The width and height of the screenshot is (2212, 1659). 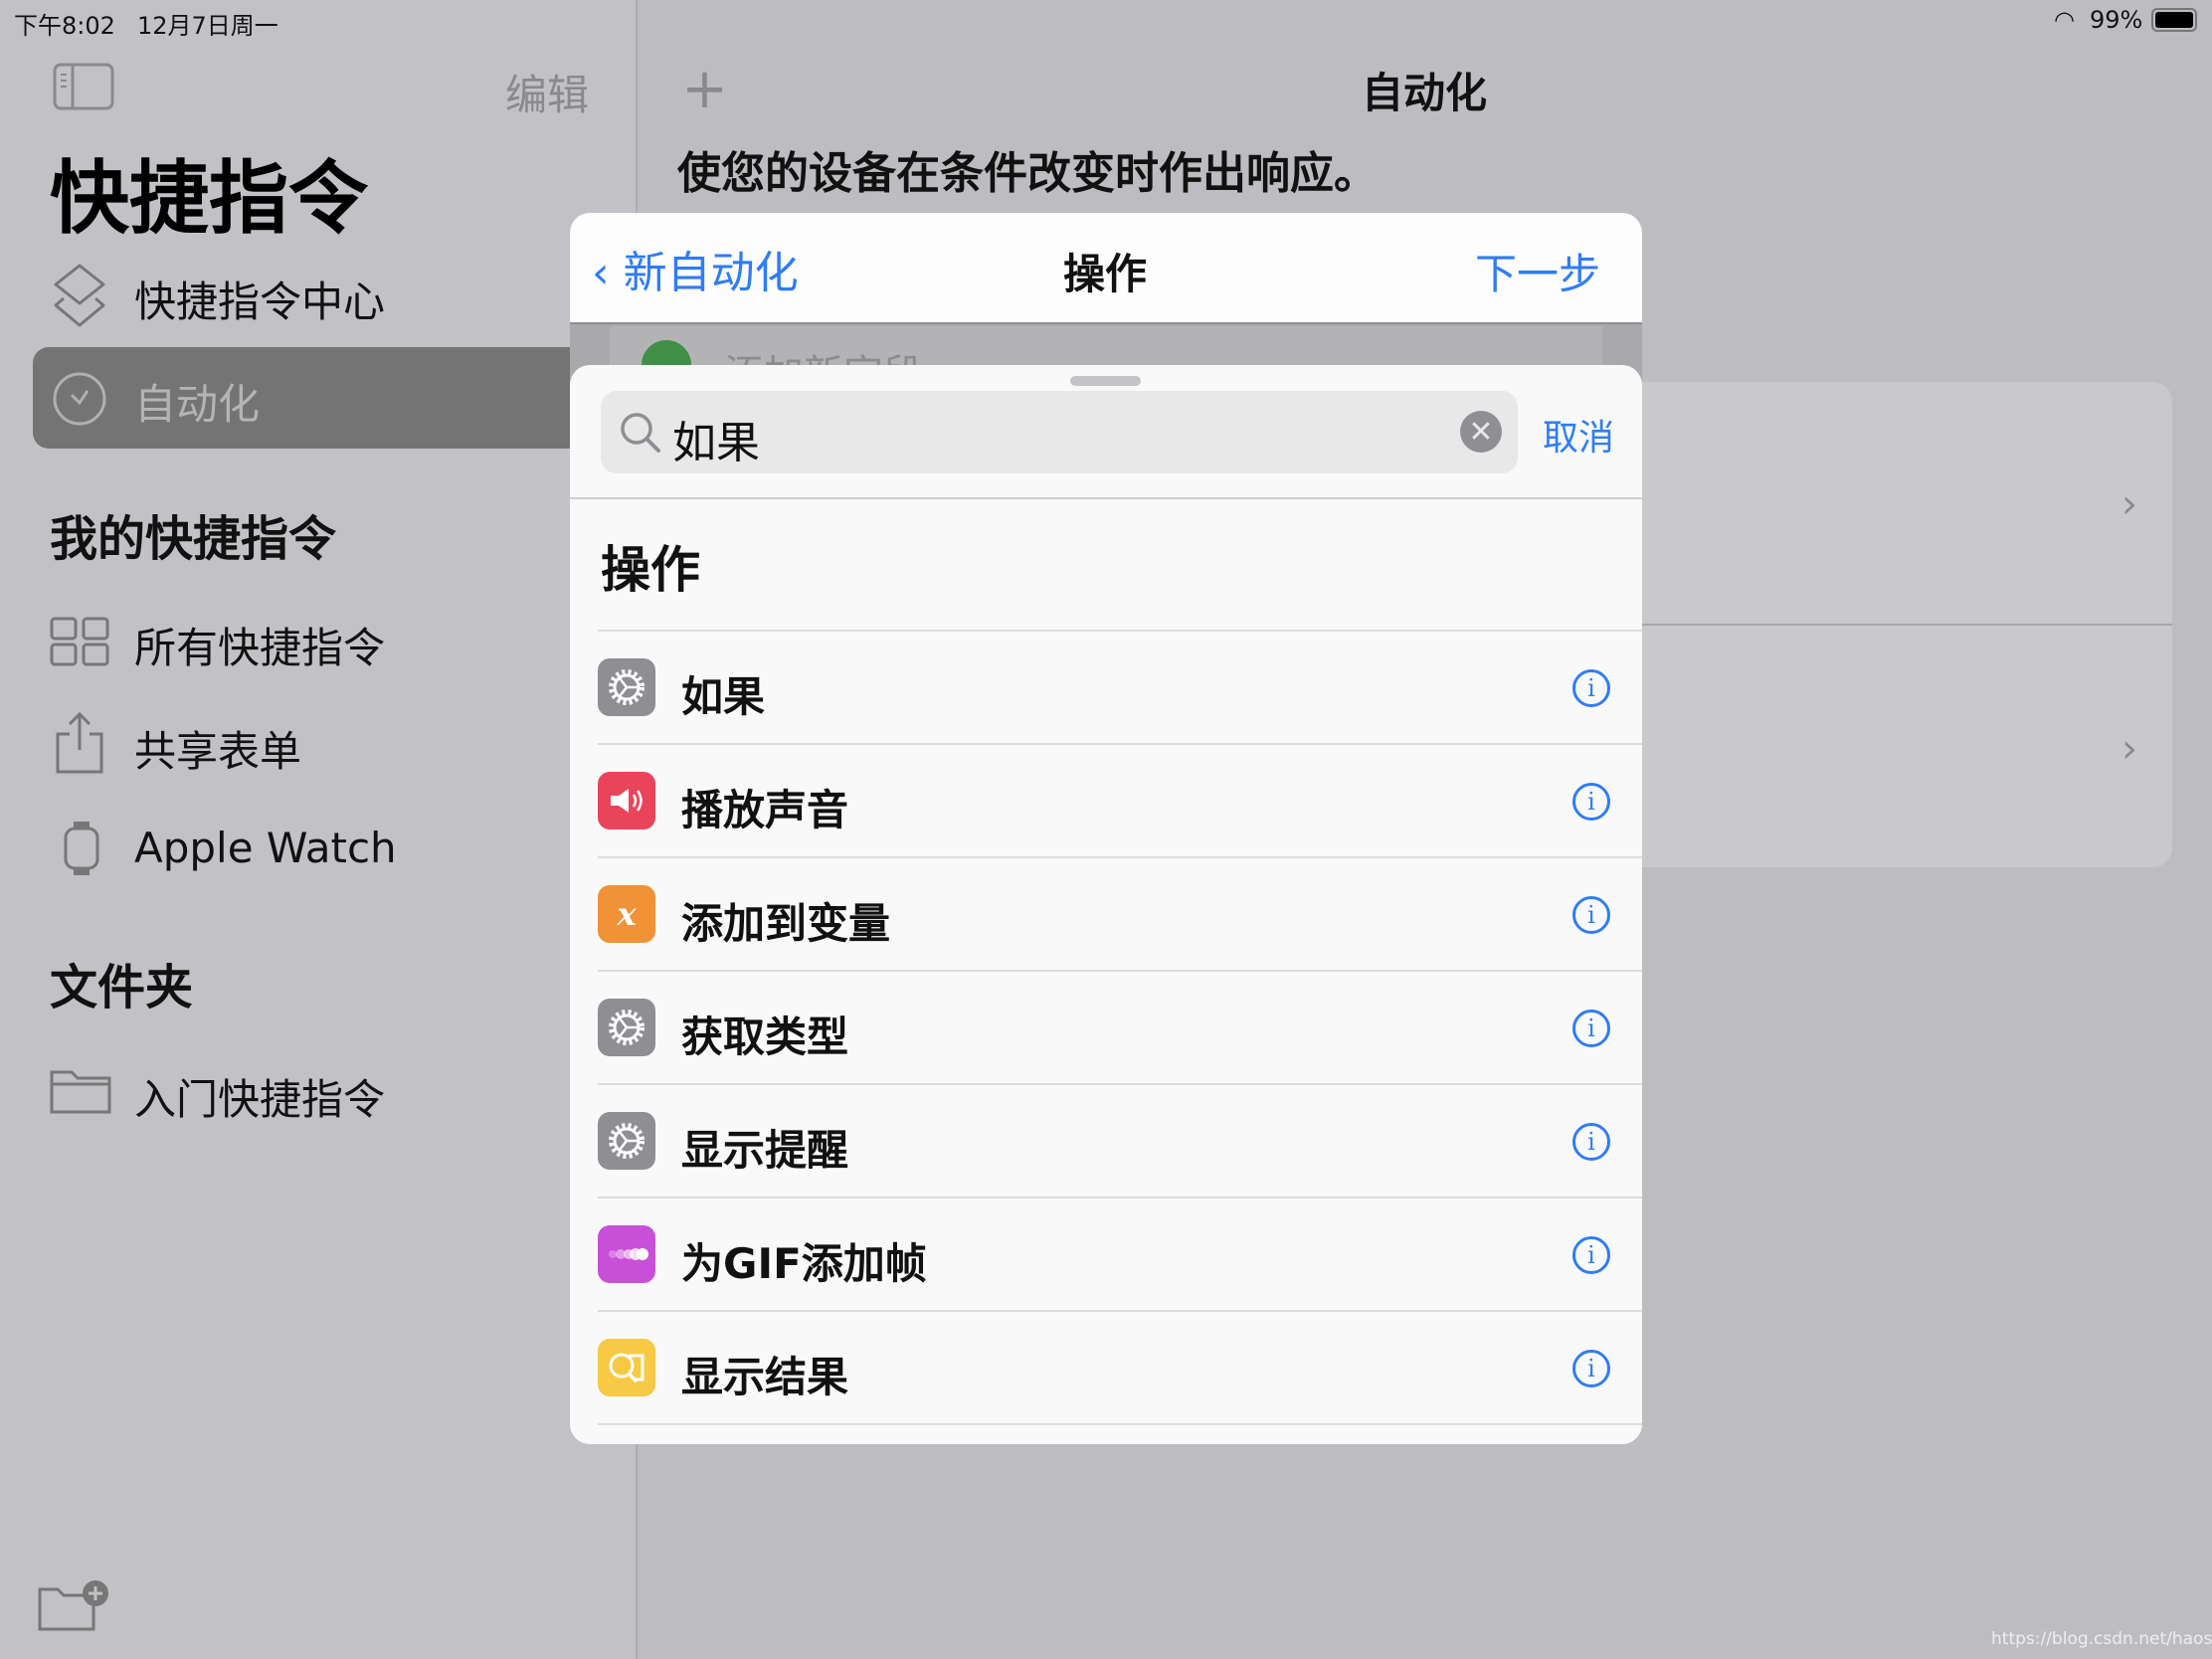 I want to click on next-button: 下一步, so click(x=1537, y=271).